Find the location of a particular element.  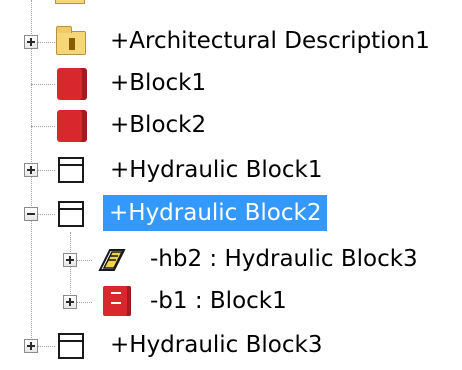

tree-node-label: +Hydraulic Block2 is located at coordinates (215, 213).